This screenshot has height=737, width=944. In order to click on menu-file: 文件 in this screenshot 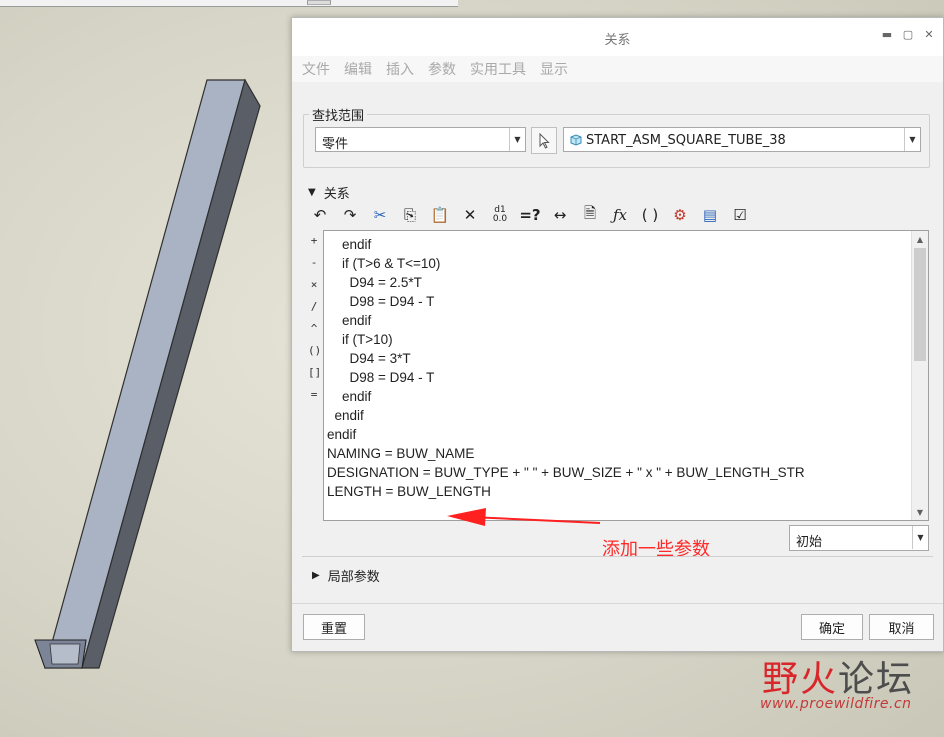, I will do `click(316, 69)`.